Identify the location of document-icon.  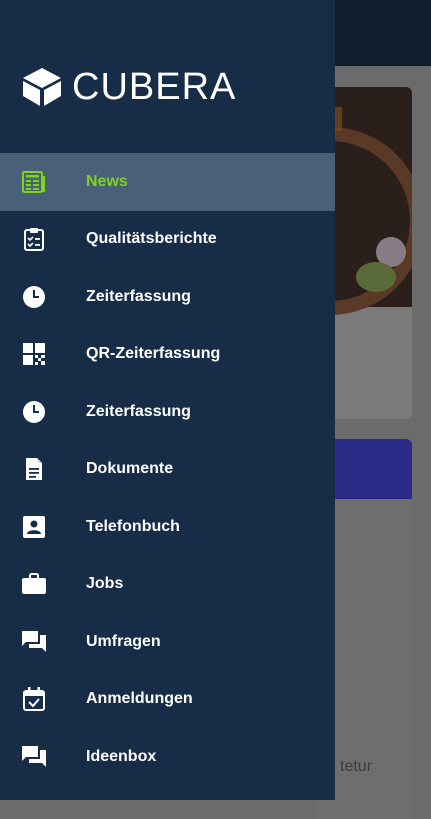
(34, 469).